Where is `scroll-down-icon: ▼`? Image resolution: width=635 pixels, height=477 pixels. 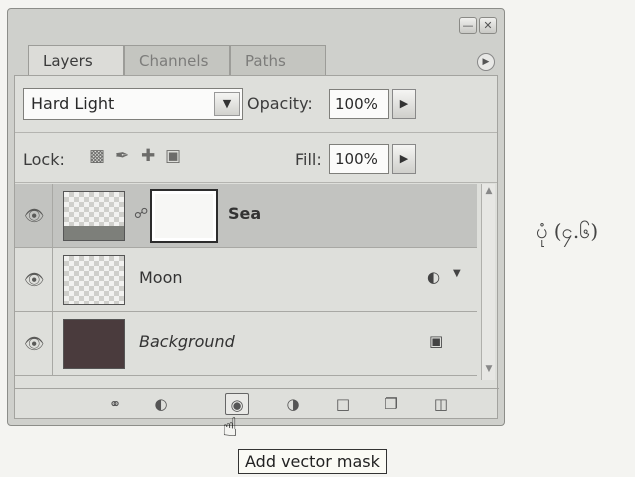
scroll-down-icon: ▼ is located at coordinates (489, 371).